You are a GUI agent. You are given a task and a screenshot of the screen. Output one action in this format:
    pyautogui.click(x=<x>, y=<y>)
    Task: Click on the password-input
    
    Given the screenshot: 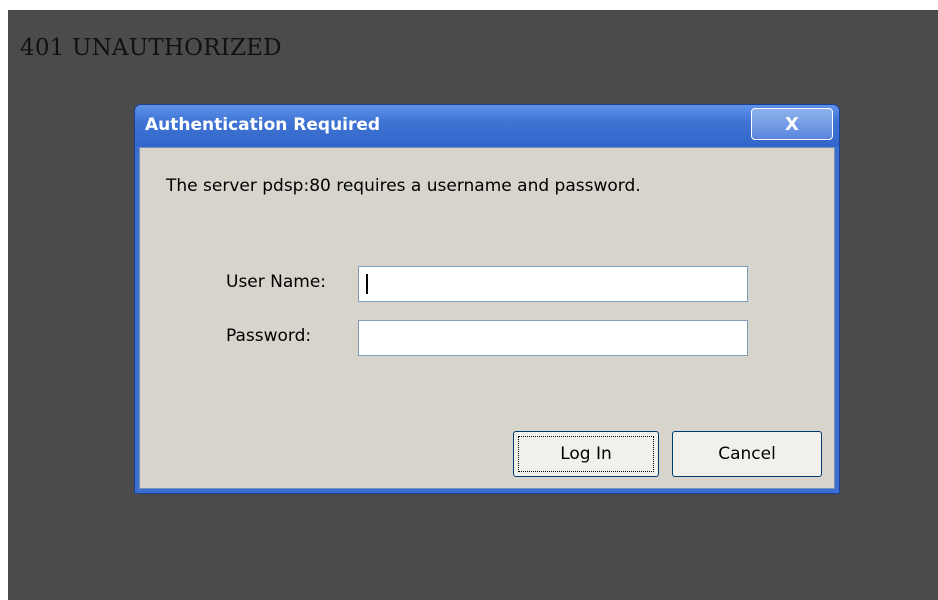 What is the action you would take?
    pyautogui.click(x=553, y=338)
    